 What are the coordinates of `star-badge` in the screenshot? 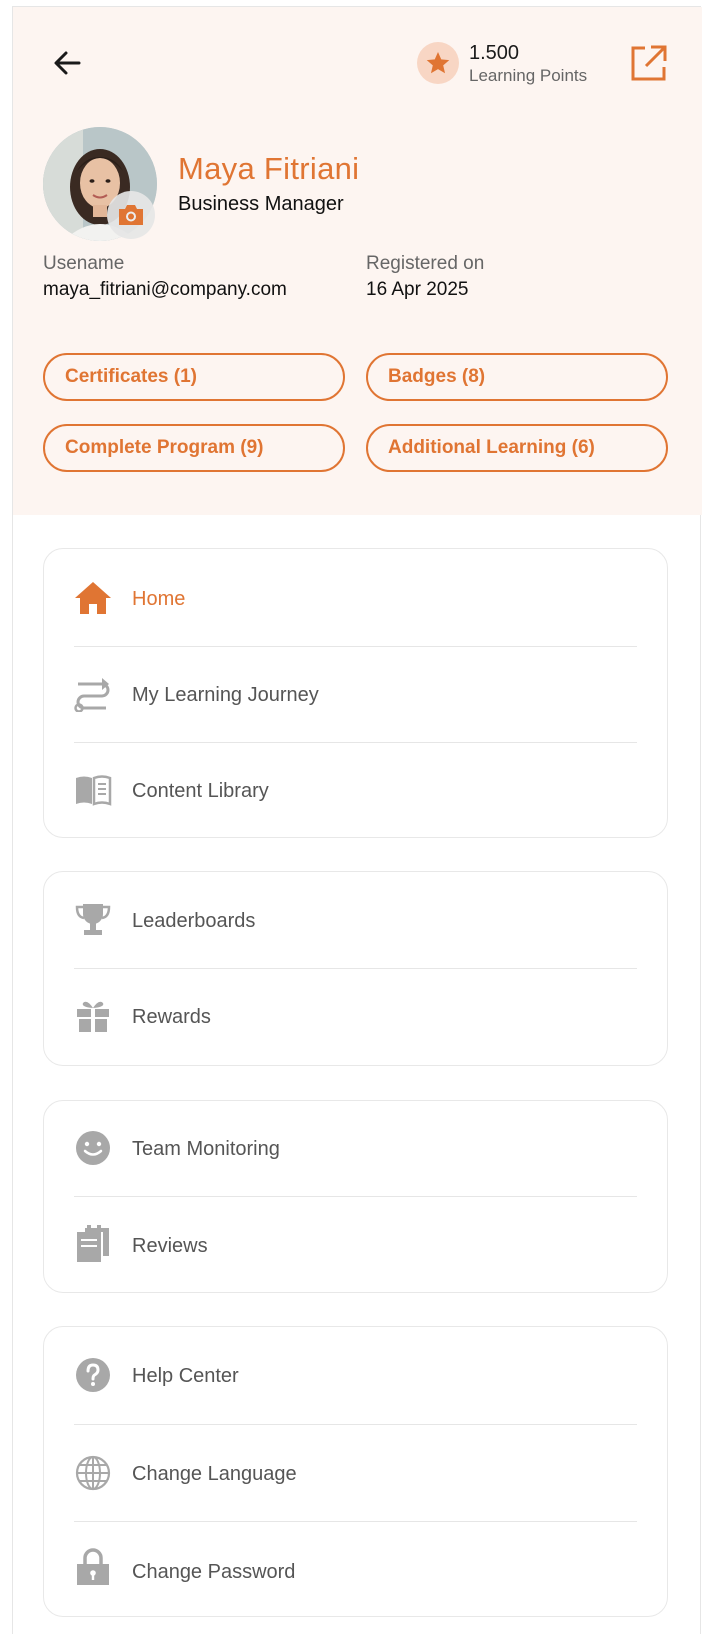 It's located at (438, 63).